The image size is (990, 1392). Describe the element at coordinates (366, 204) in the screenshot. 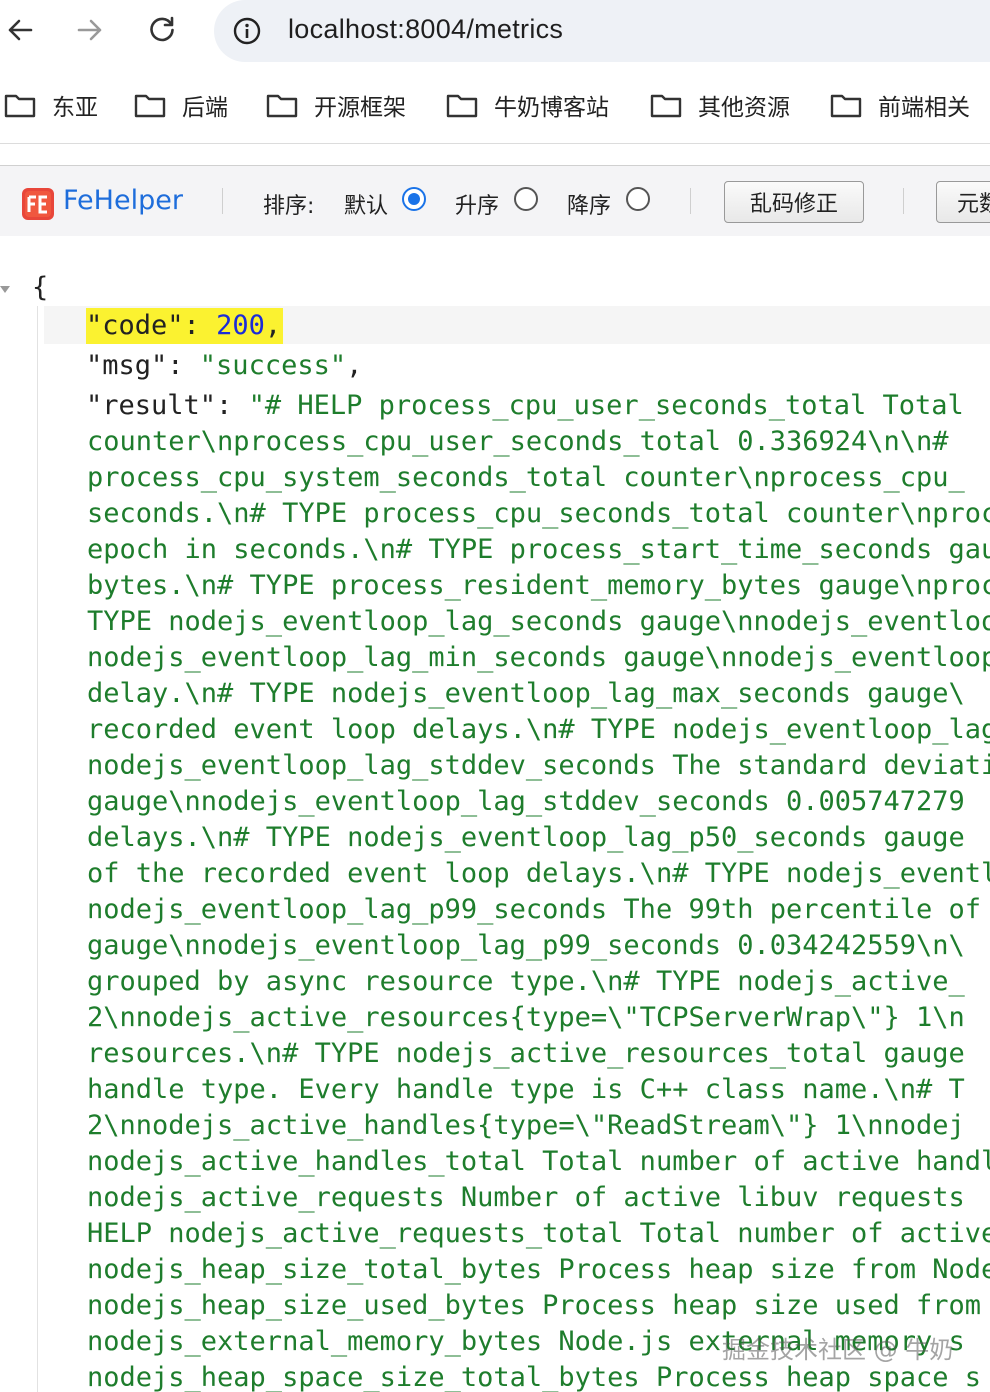

I see `sort-default-label: 默认` at that location.